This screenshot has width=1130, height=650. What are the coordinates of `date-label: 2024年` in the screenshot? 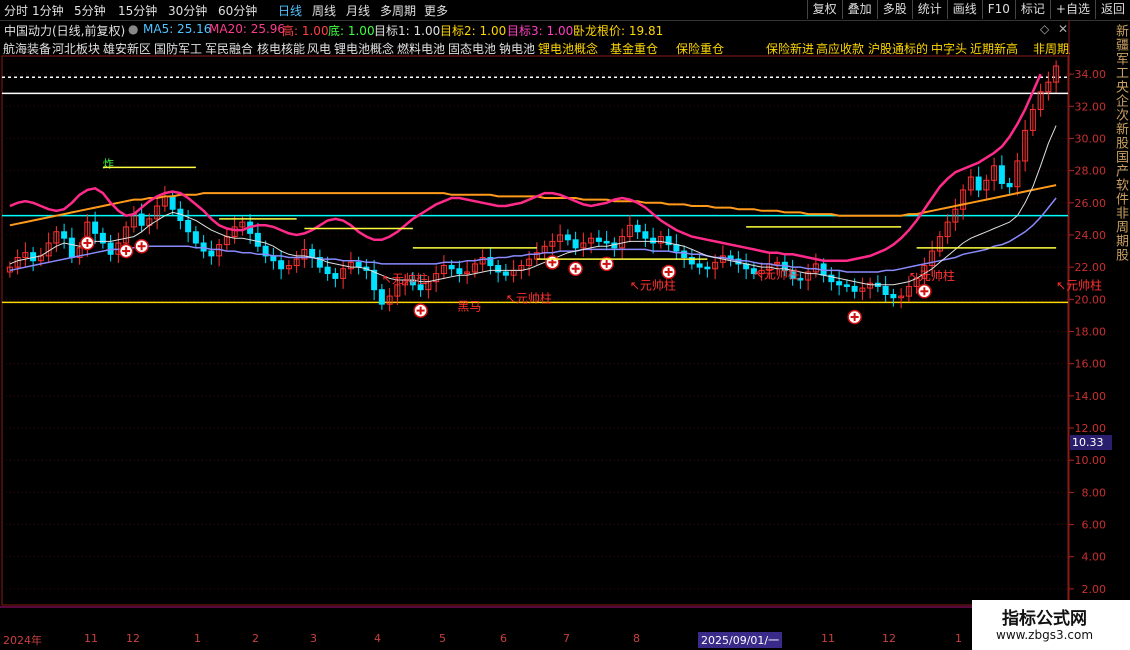 It's located at (22, 640).